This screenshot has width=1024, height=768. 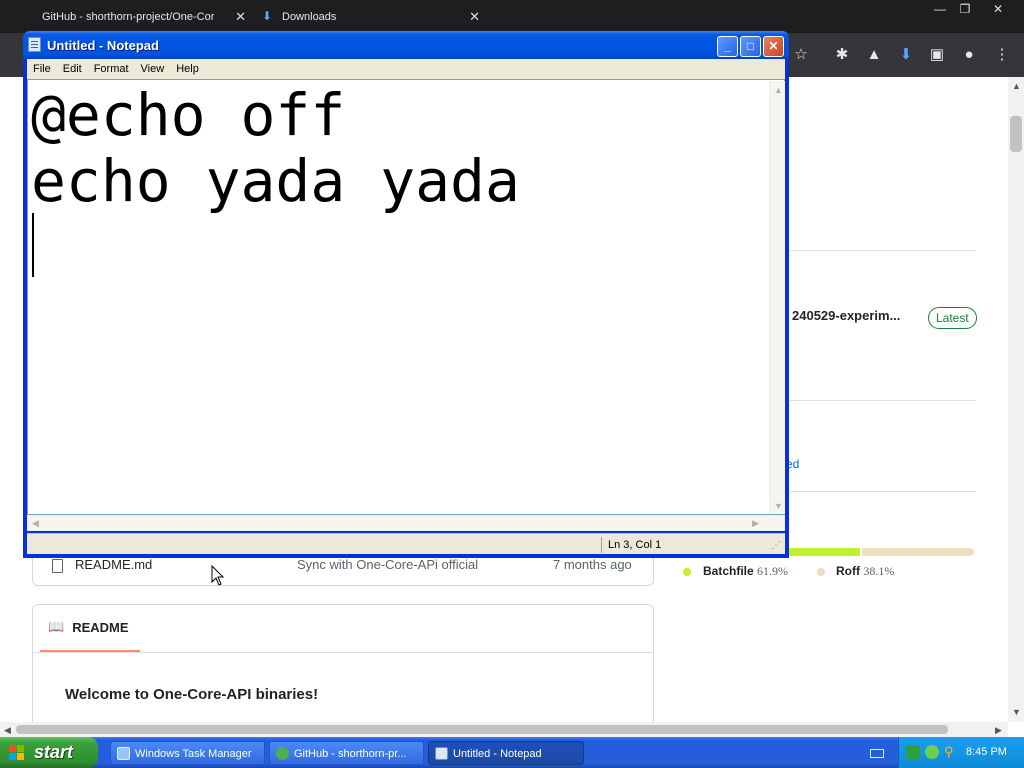 What do you see at coordinates (952, 318) in the screenshot?
I see `latest-badge: Latest` at bounding box center [952, 318].